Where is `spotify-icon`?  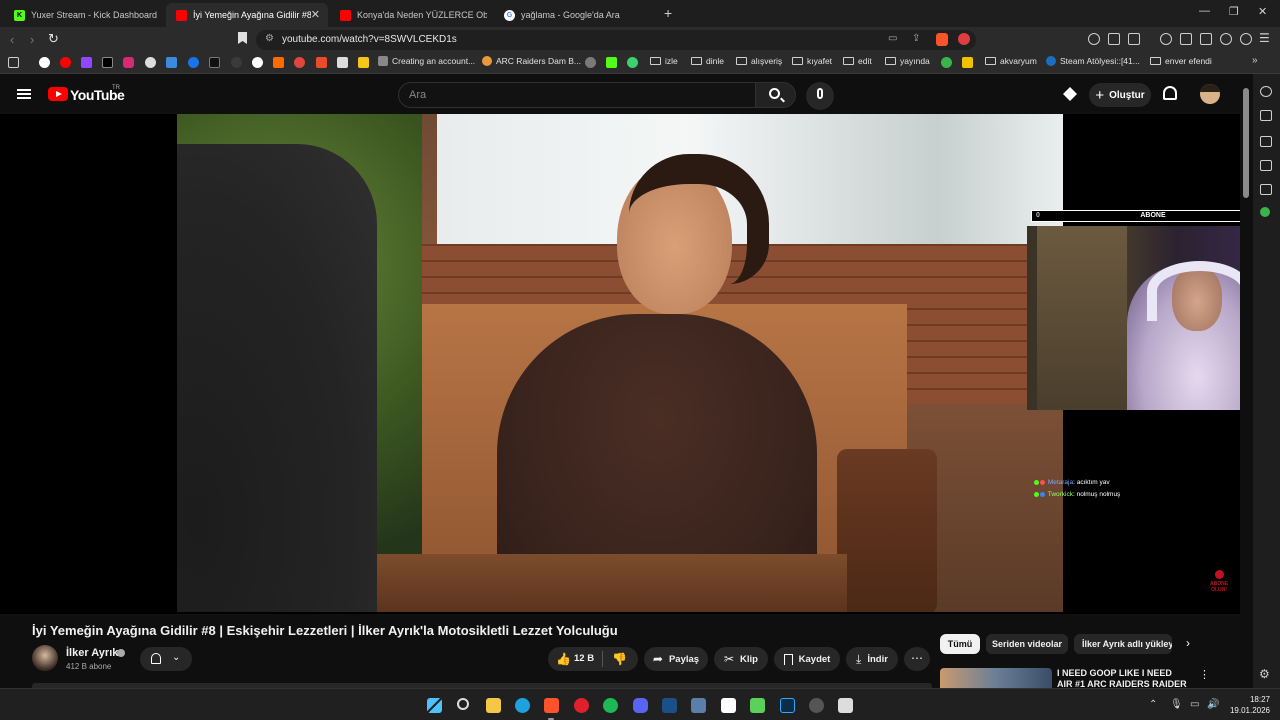
spotify-icon is located at coordinates (610, 705).